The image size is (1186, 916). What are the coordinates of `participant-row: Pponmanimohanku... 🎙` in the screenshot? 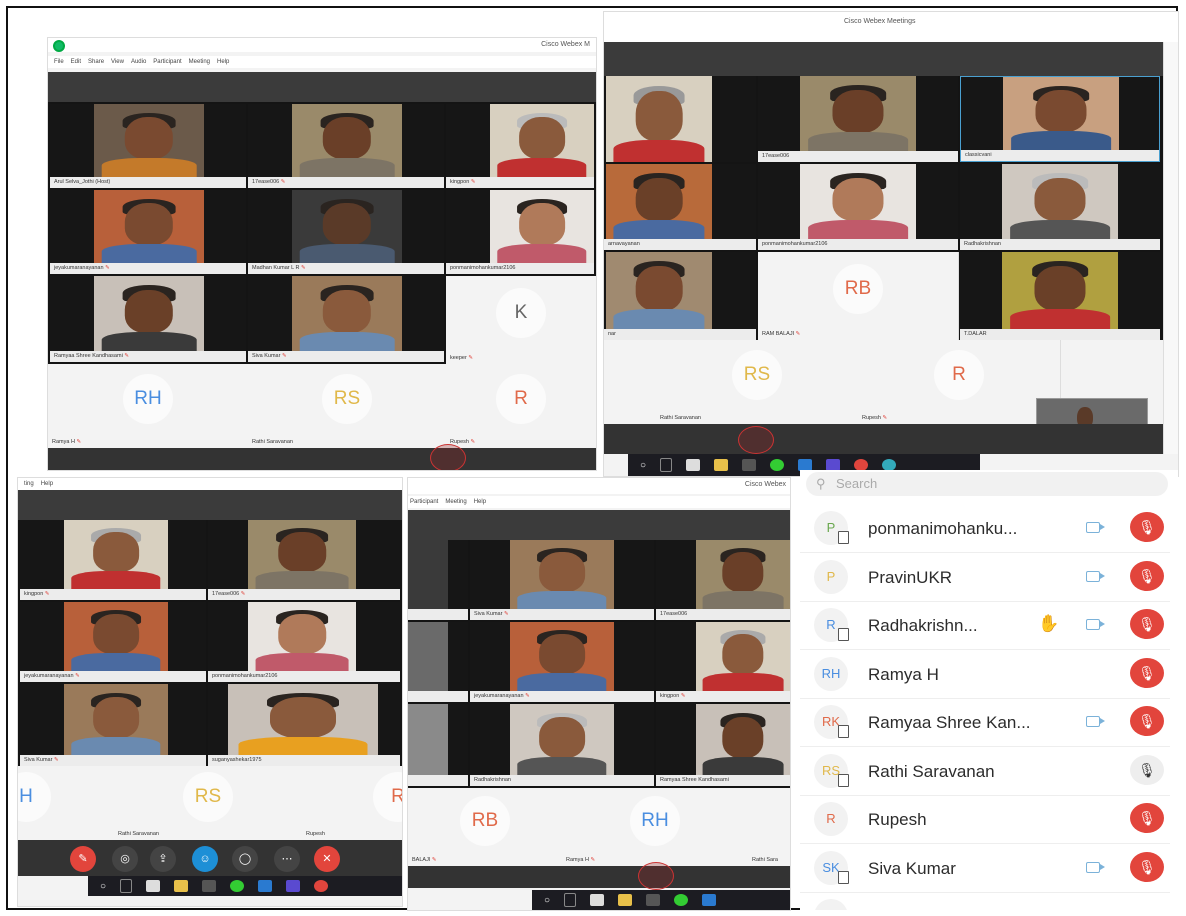 It's located at (985, 528).